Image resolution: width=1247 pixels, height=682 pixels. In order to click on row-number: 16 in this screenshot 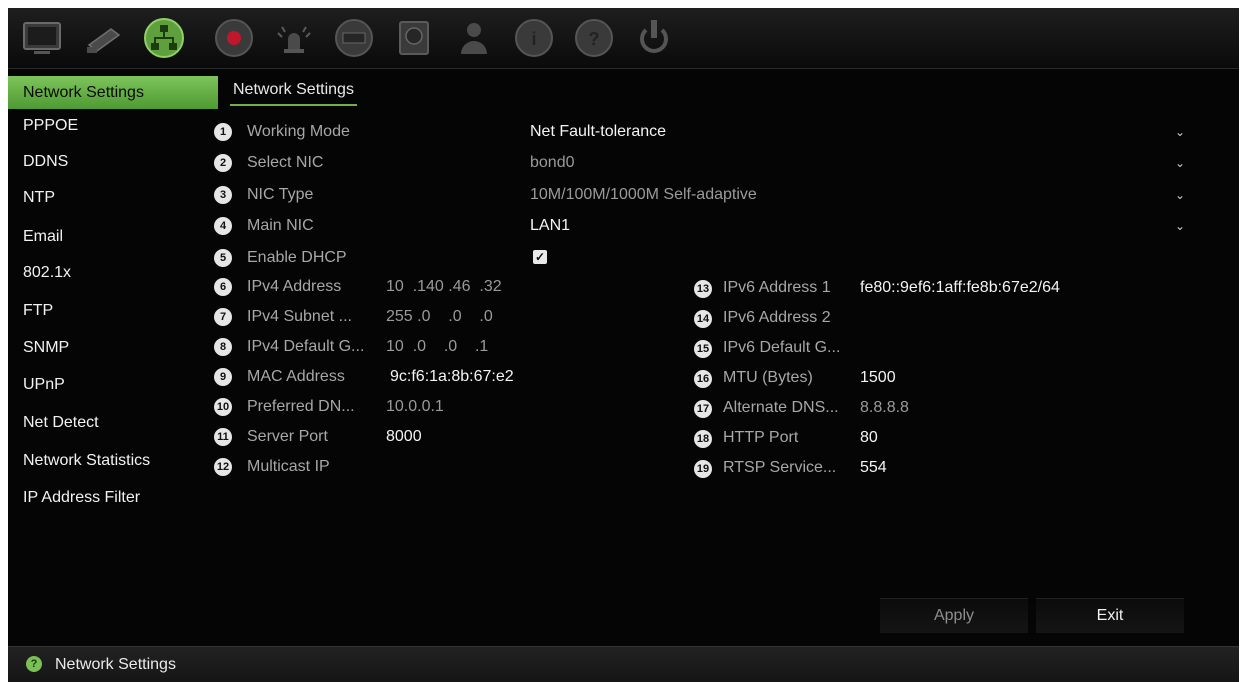, I will do `click(703, 379)`.